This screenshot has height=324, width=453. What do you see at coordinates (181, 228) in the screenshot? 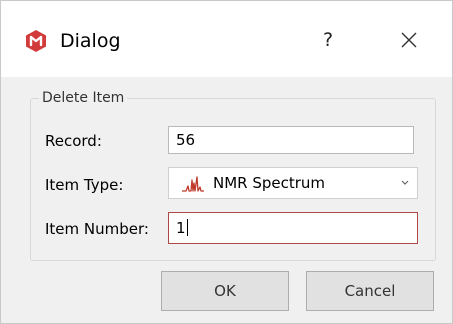
I see `item-number-value: 1` at bounding box center [181, 228].